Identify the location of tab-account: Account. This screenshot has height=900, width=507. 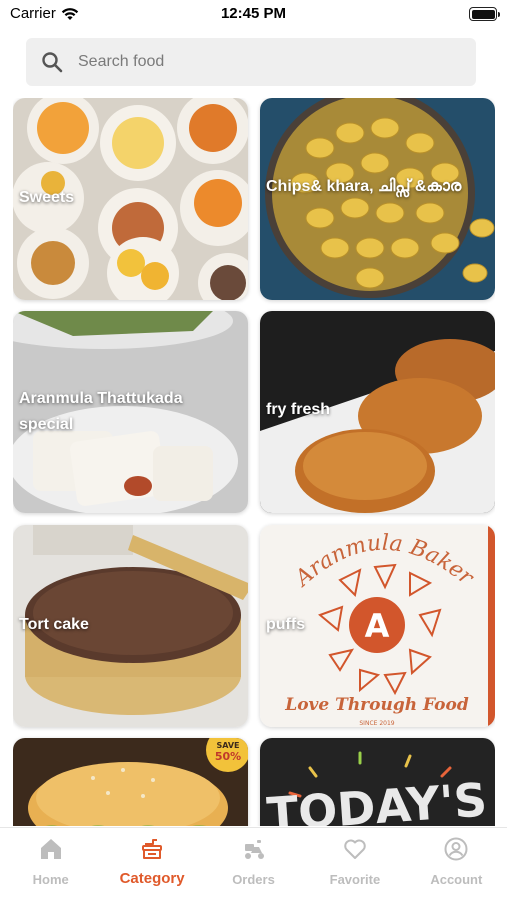
(456, 864).